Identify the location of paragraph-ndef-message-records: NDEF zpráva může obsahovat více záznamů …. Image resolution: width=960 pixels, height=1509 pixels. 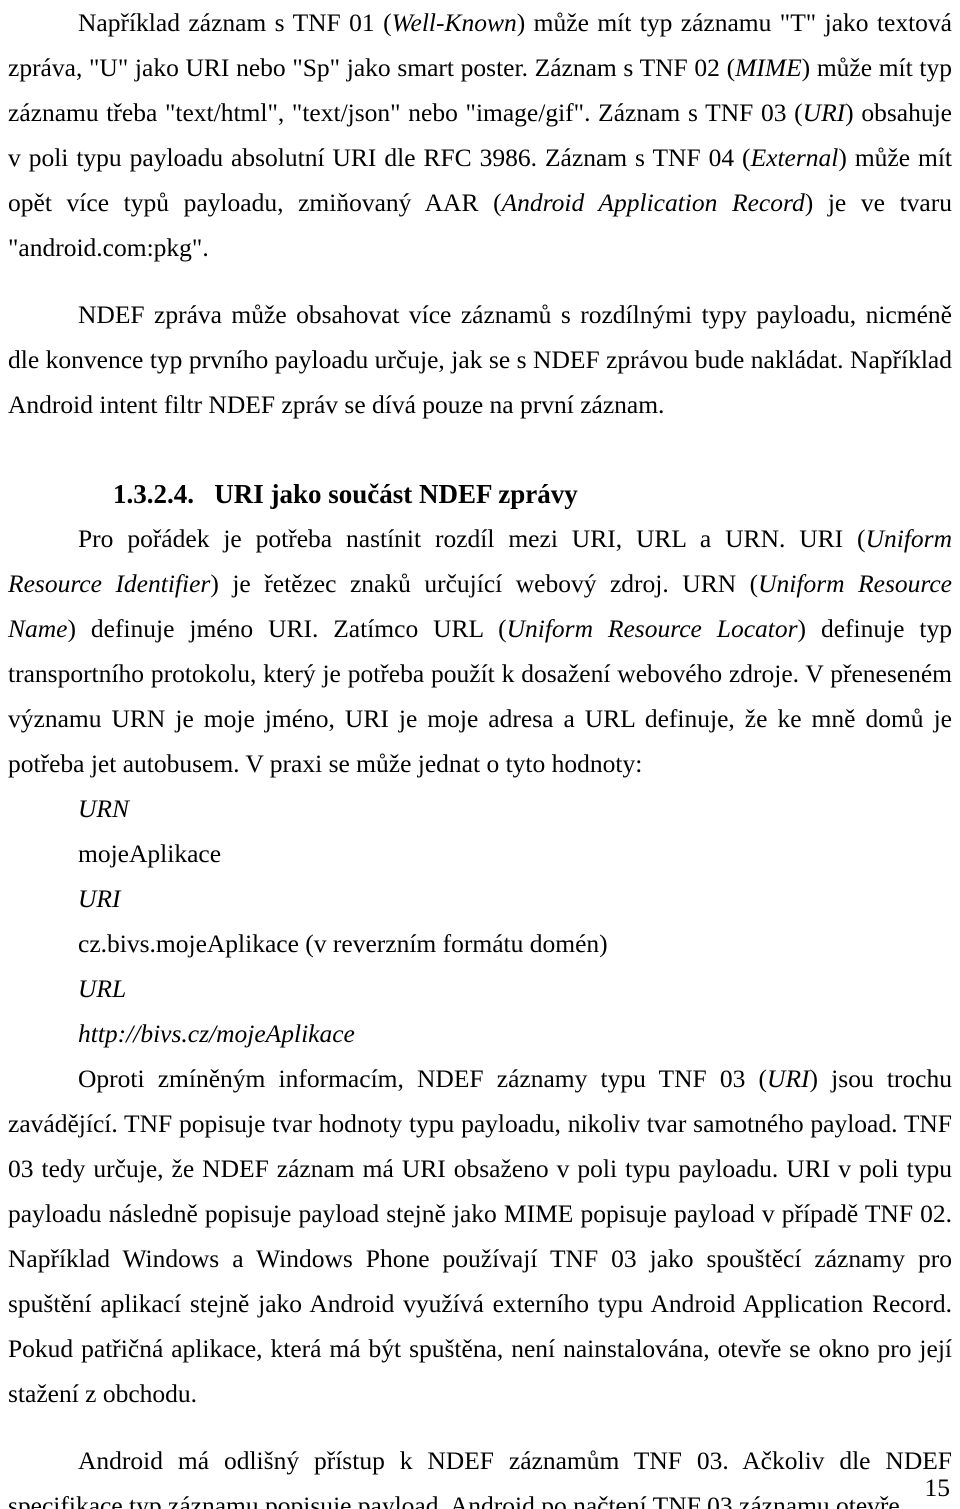
(480, 359).